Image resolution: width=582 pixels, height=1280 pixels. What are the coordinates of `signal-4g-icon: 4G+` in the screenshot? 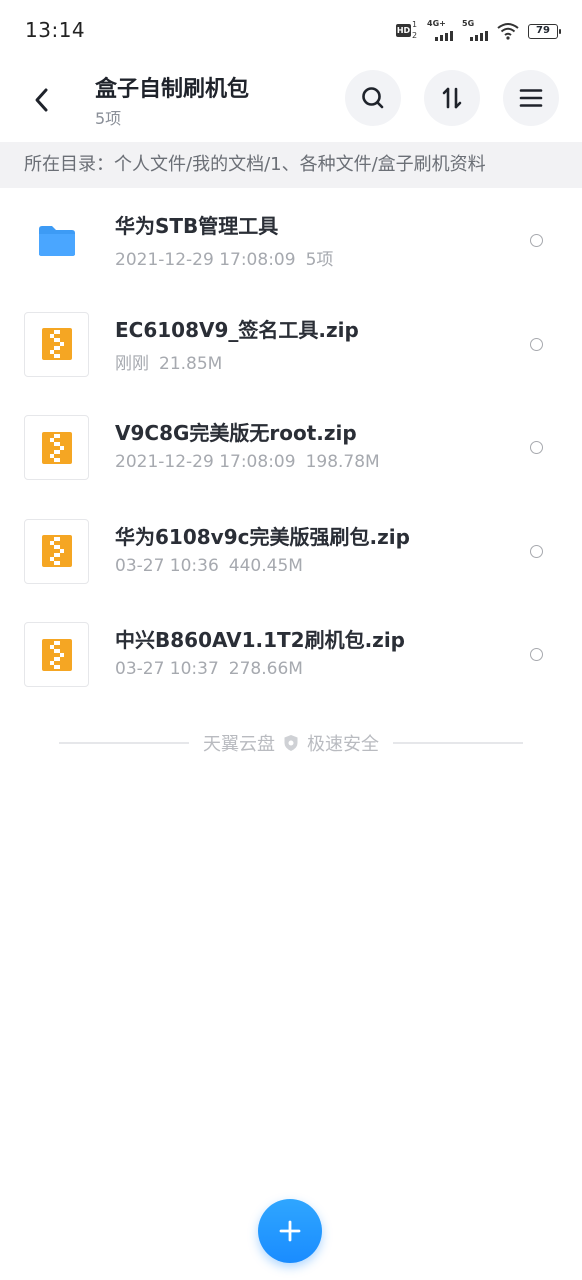 It's located at (440, 30).